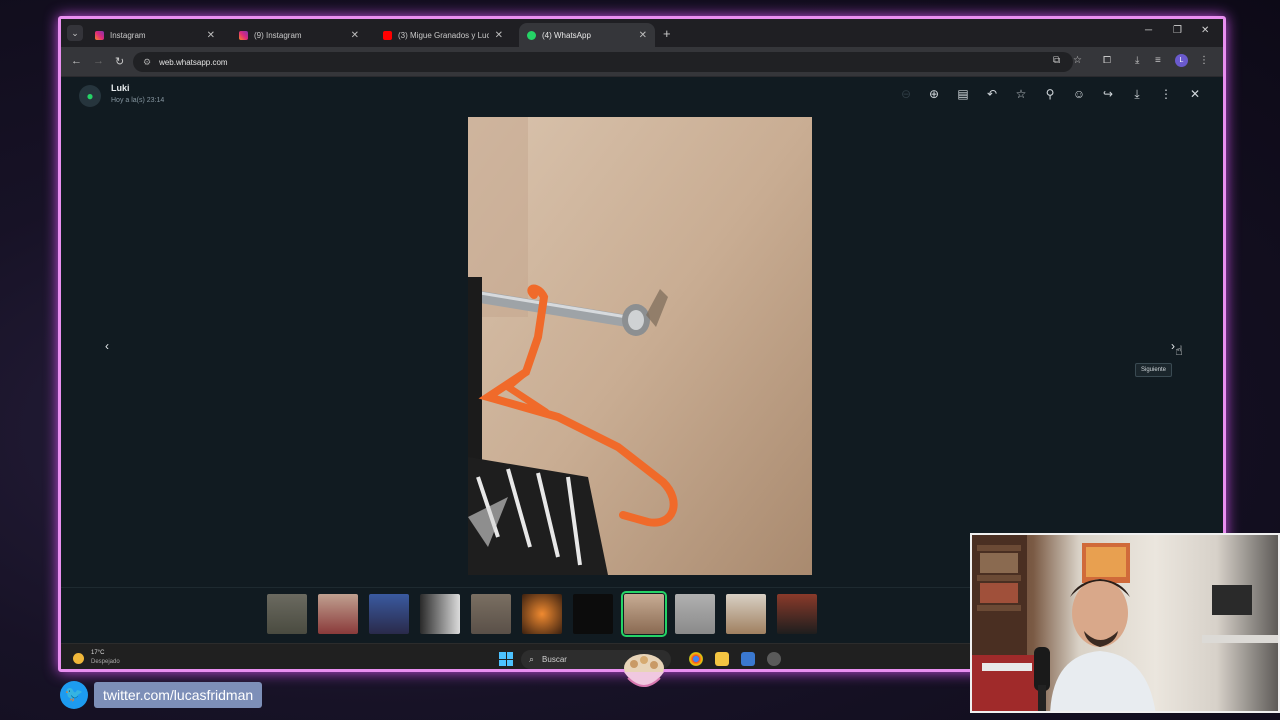 The height and width of the screenshot is (720, 1280). I want to click on bookmark-star-icon: ☆, so click(1077, 60).